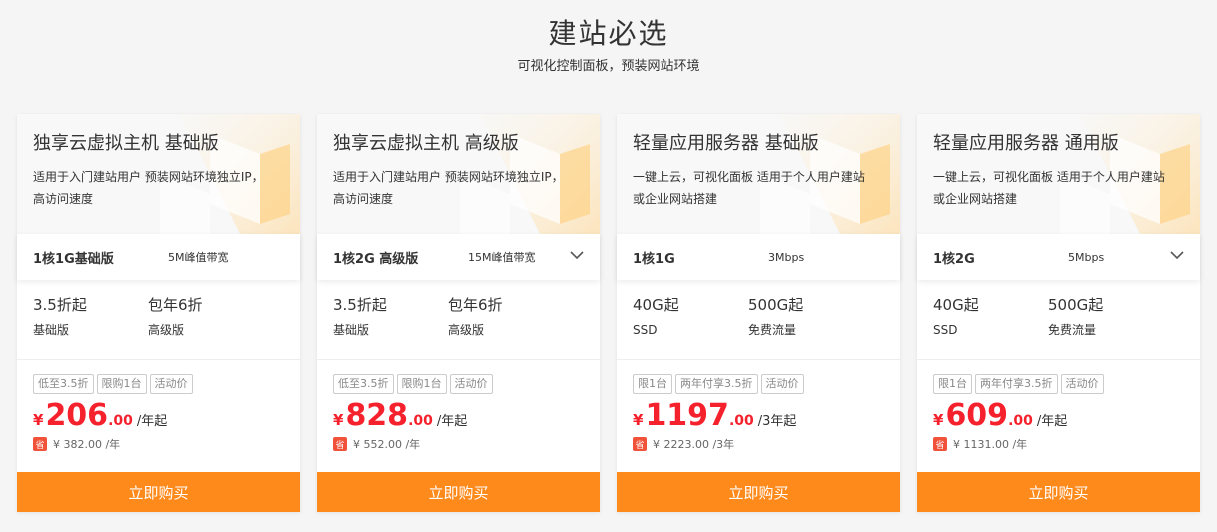 The image size is (1217, 532). Describe the element at coordinates (87, 444) in the screenshot. I see `original-price-text: ¥ 382.00 /年` at that location.